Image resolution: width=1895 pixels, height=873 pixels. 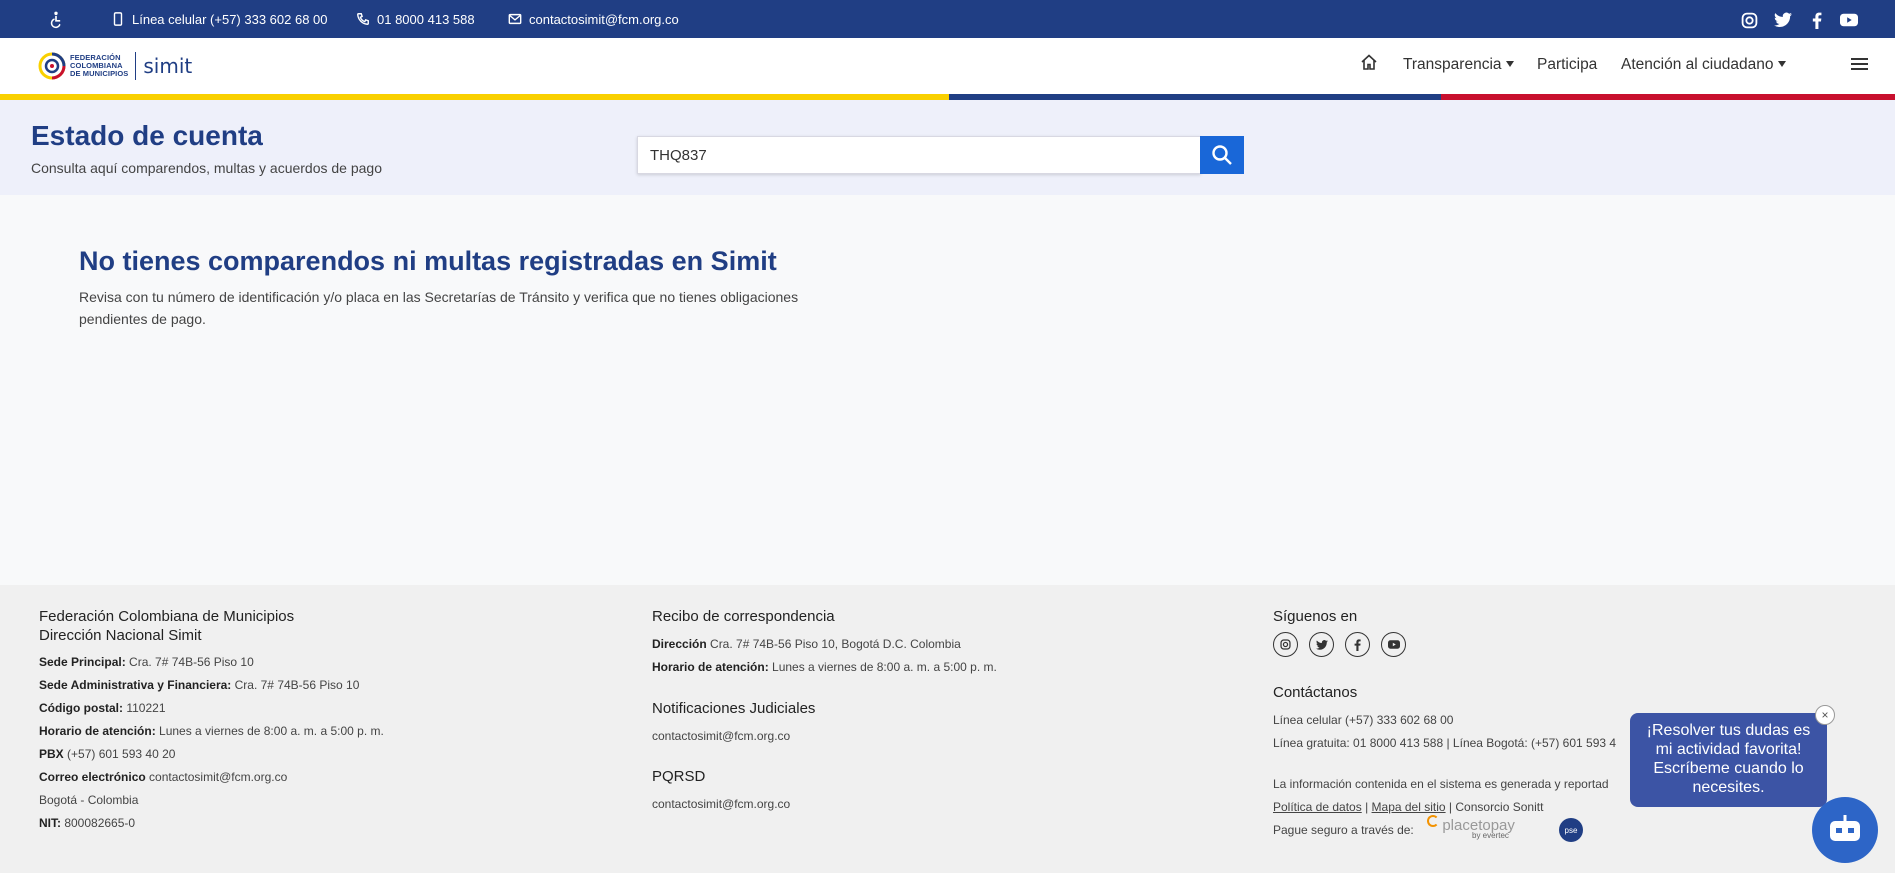 I want to click on hamburger-icon, so click(x=1859, y=66).